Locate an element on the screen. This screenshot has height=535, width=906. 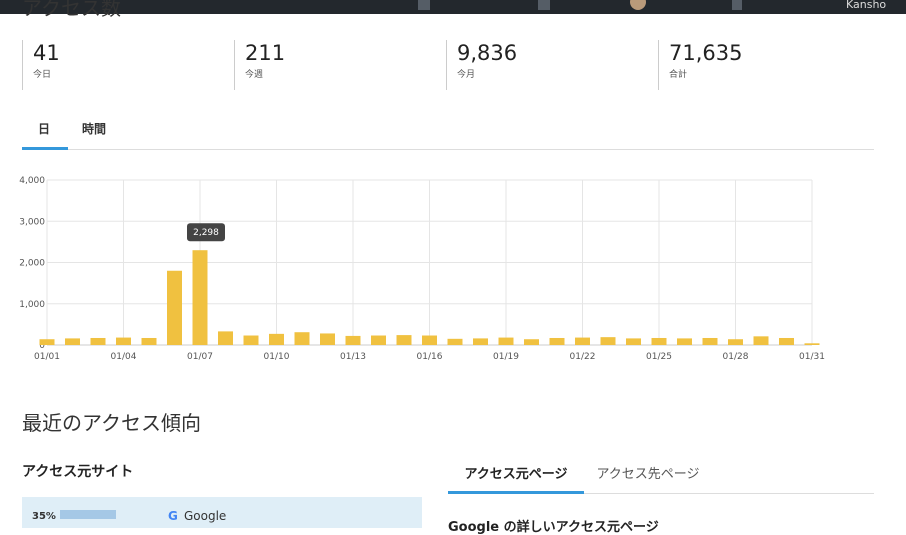
y-tick-label: 3,000 is located at coordinates (32, 222).